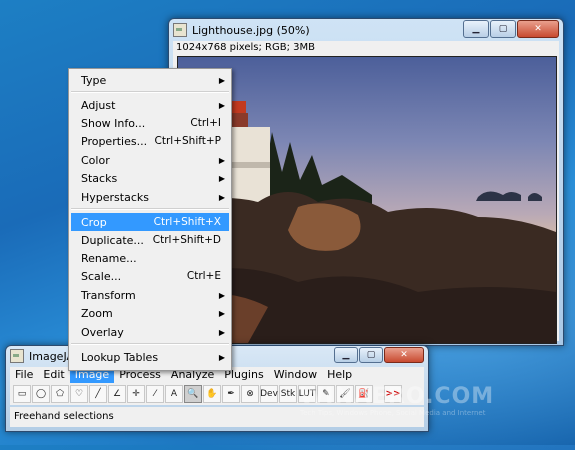 Image resolution: width=575 pixels, height=450 pixels. I want to click on menu-item-label: Adjust, so click(98, 105).